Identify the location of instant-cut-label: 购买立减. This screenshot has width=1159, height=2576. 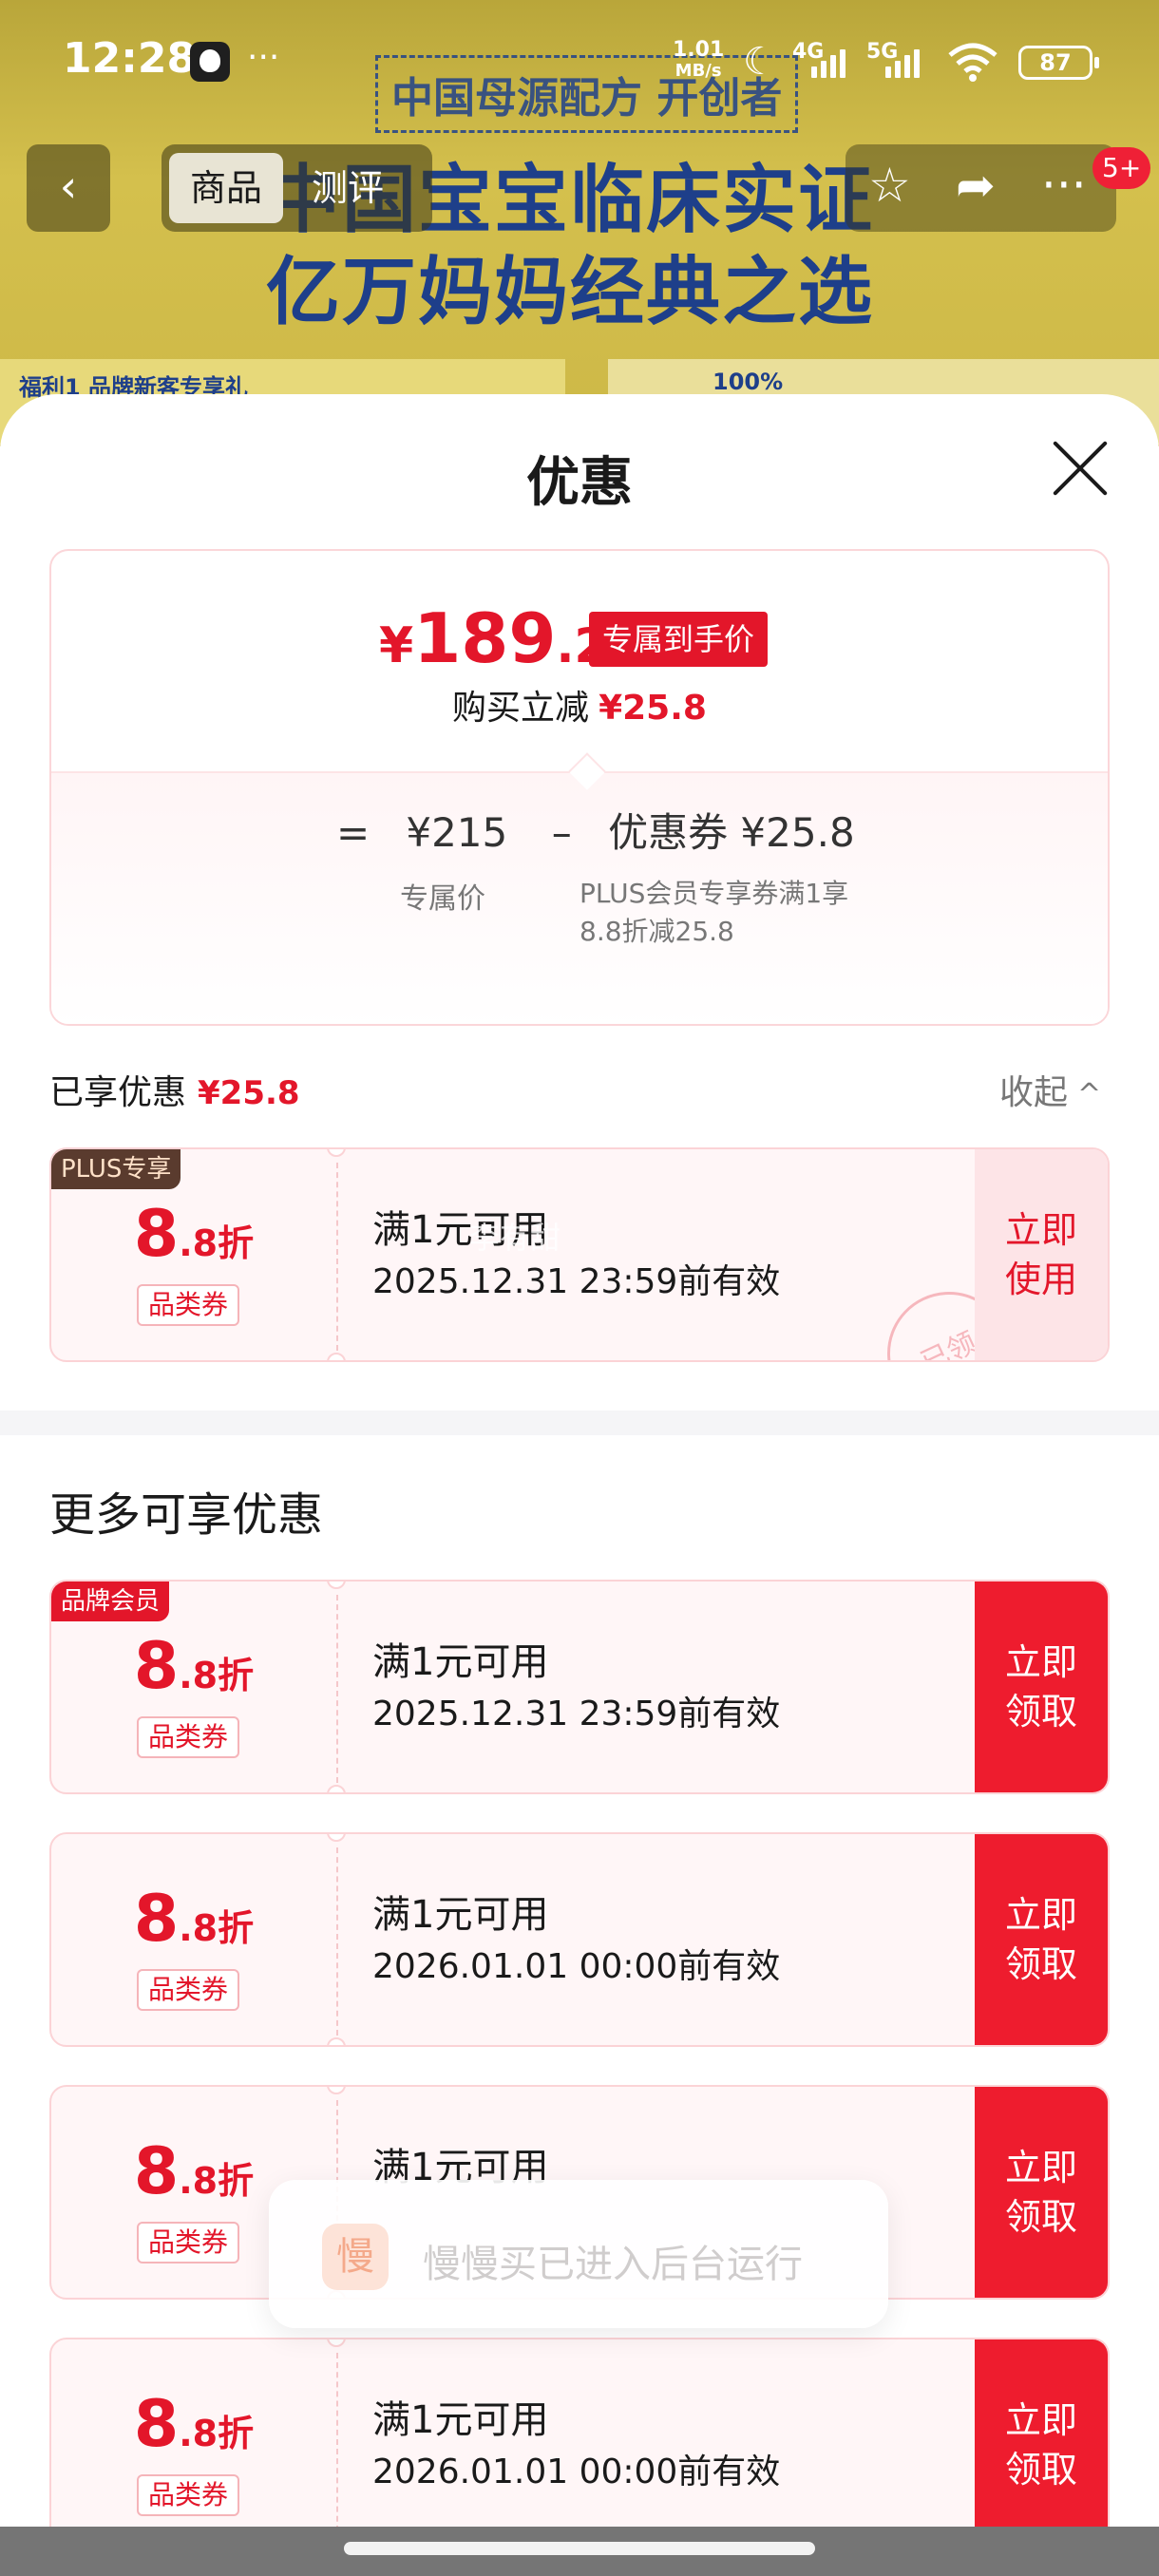
(521, 708).